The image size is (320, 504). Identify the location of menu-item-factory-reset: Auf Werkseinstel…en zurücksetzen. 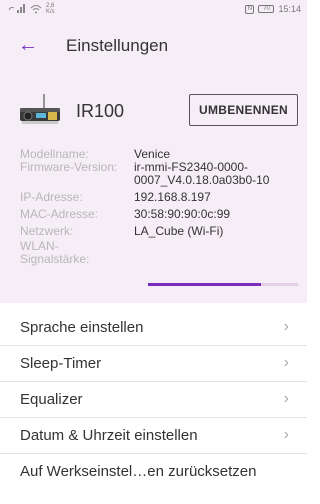
(153, 472).